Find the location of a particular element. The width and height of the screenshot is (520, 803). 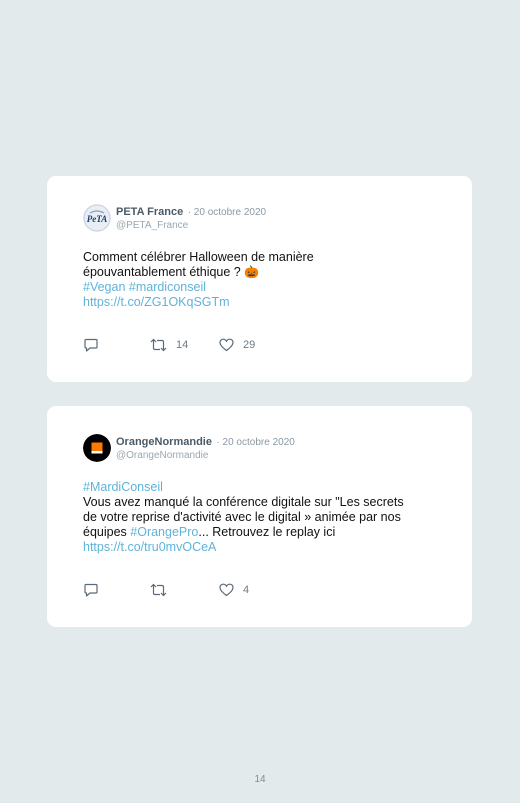

svg-text: PeTA is located at coordinates (97, 219).